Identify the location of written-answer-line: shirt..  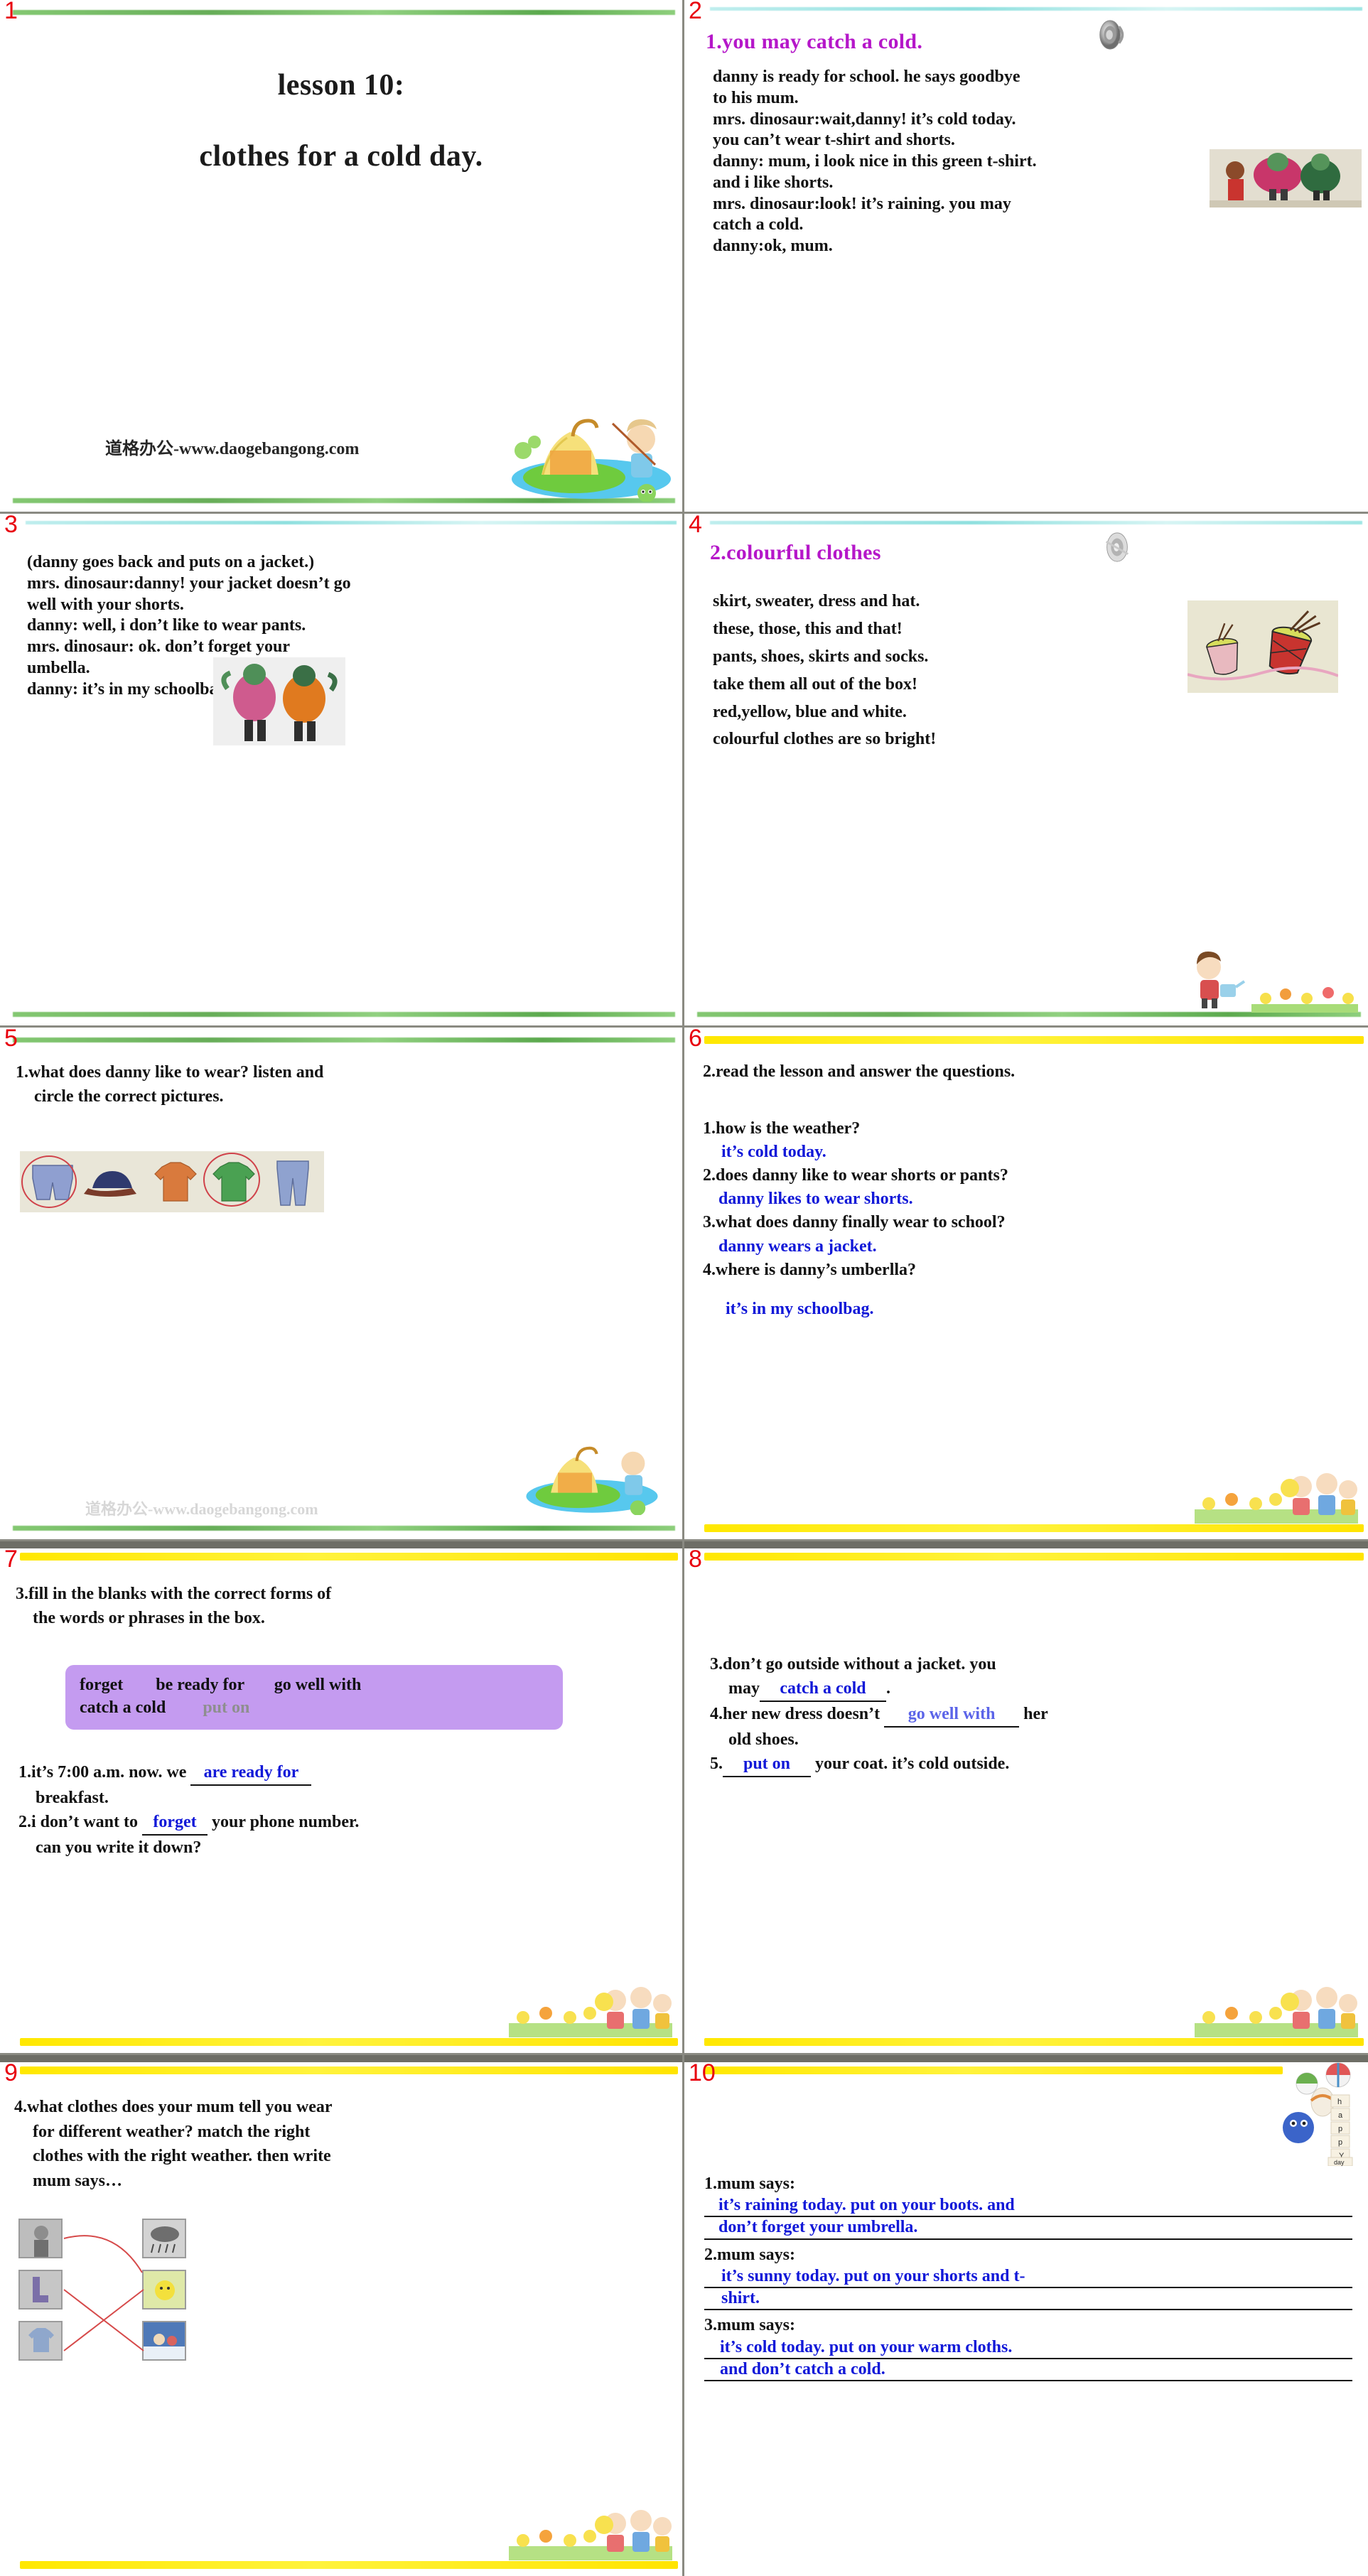
(1028, 2300).